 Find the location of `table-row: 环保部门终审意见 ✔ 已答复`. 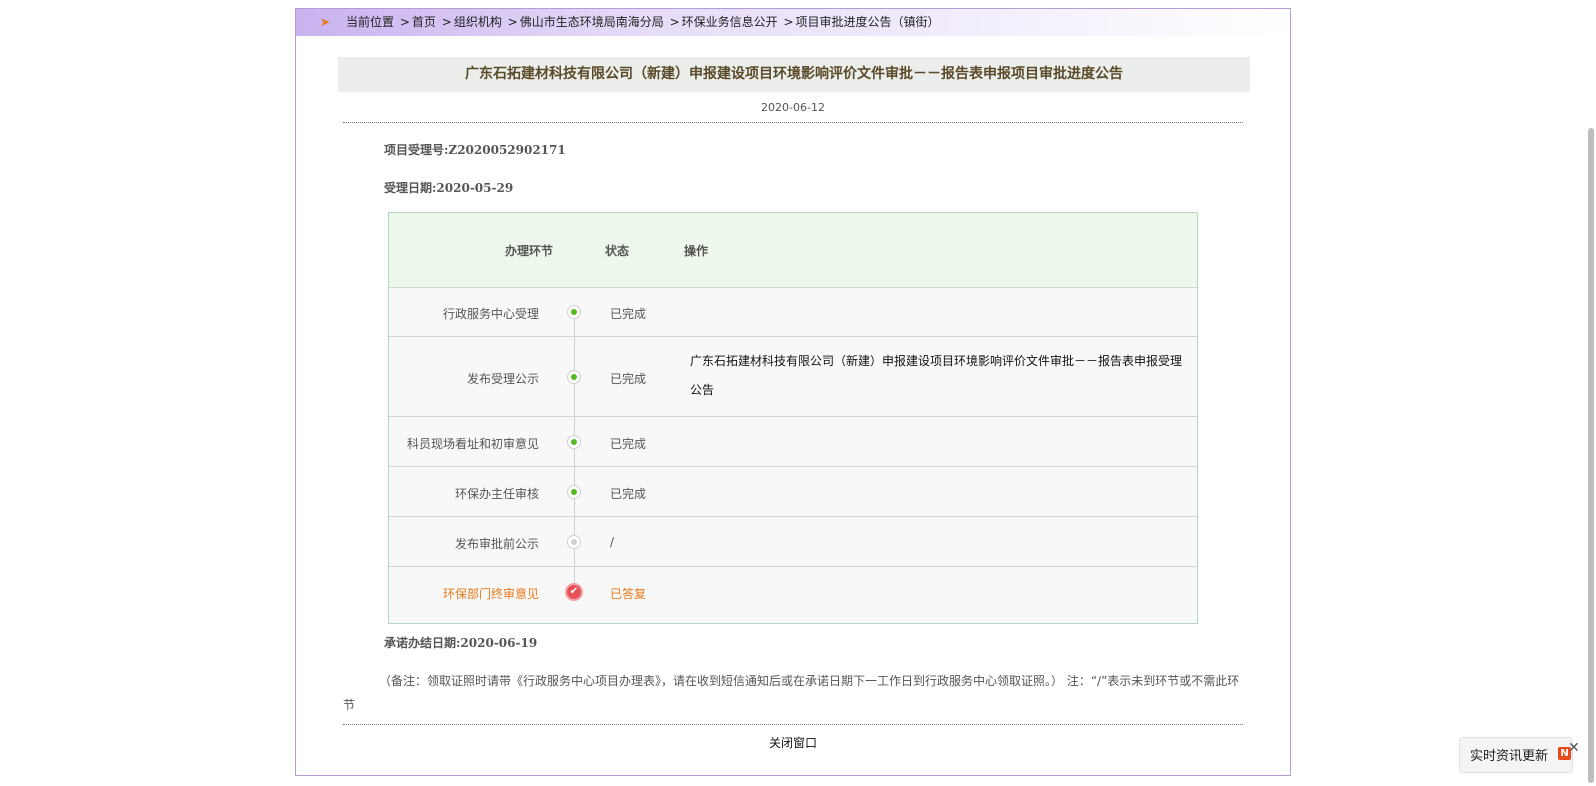

table-row: 环保部门终审意见 ✔ 已答复 is located at coordinates (793, 595).